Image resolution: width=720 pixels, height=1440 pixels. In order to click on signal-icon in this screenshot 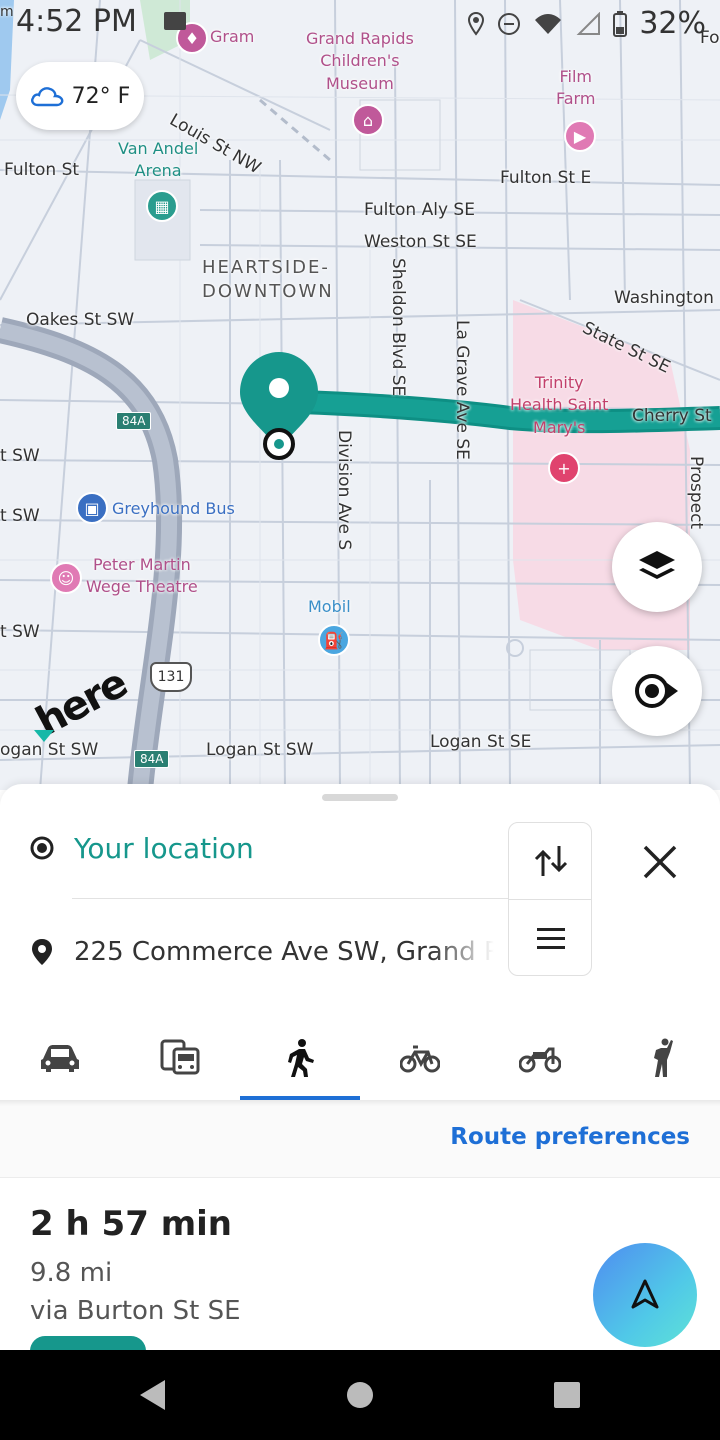, I will do `click(588, 23)`.